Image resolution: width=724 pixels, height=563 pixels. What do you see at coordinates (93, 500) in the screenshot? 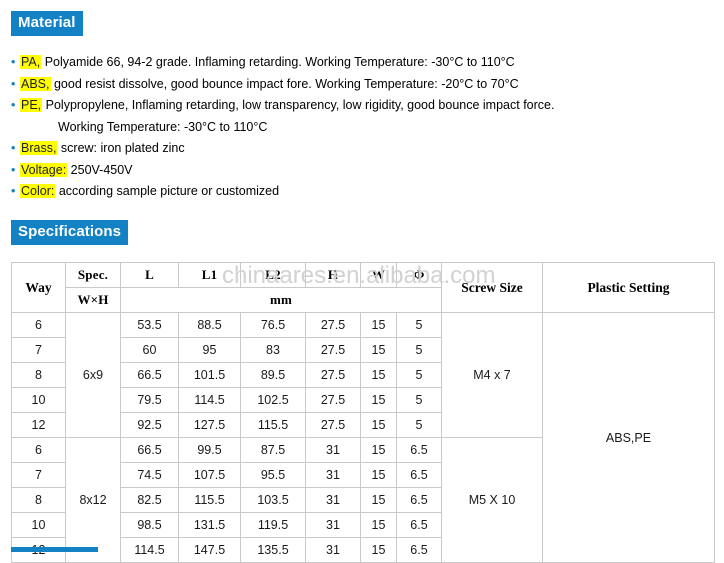
I see `cell-spec-wxh: 8x12` at bounding box center [93, 500].